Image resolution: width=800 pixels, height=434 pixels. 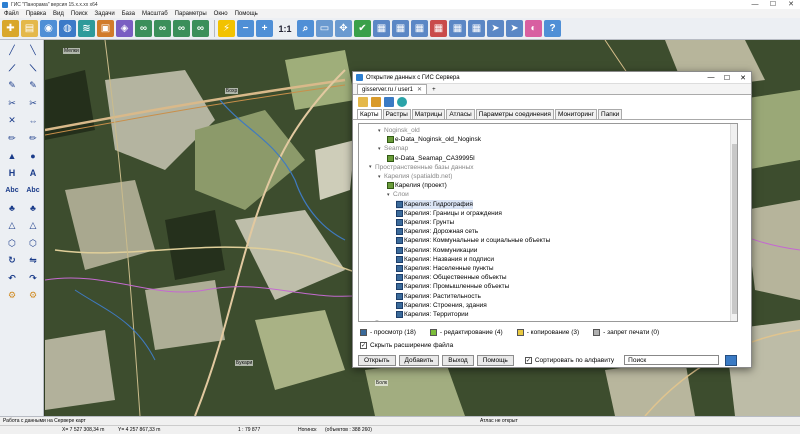 I want to click on help-cursor-icon: ?, so click(x=552, y=28).